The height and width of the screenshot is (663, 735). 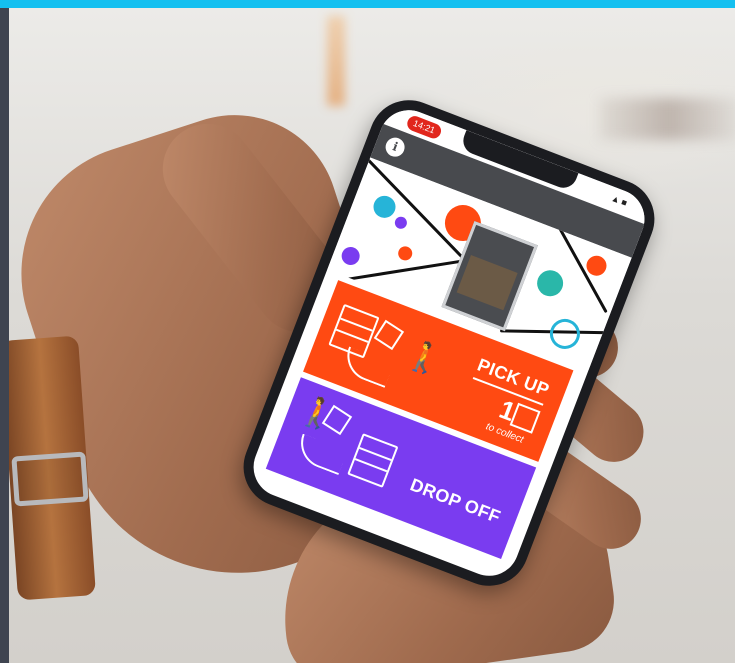 I want to click on signal-battery-icon: ▲■, so click(x=620, y=200).